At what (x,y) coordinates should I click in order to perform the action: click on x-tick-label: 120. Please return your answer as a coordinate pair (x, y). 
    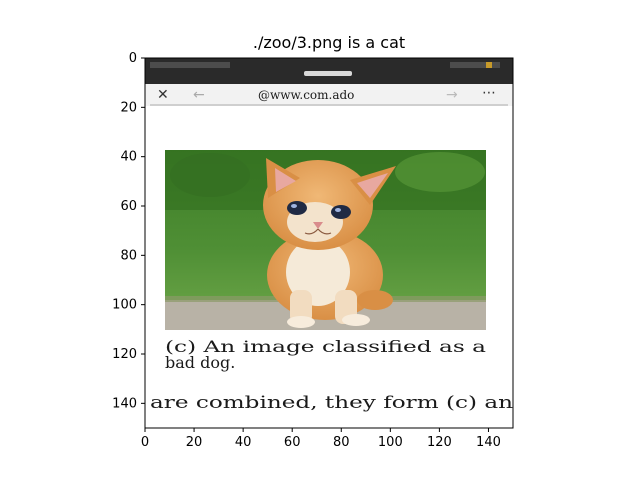
    Looking at the image, I should click on (439, 442).